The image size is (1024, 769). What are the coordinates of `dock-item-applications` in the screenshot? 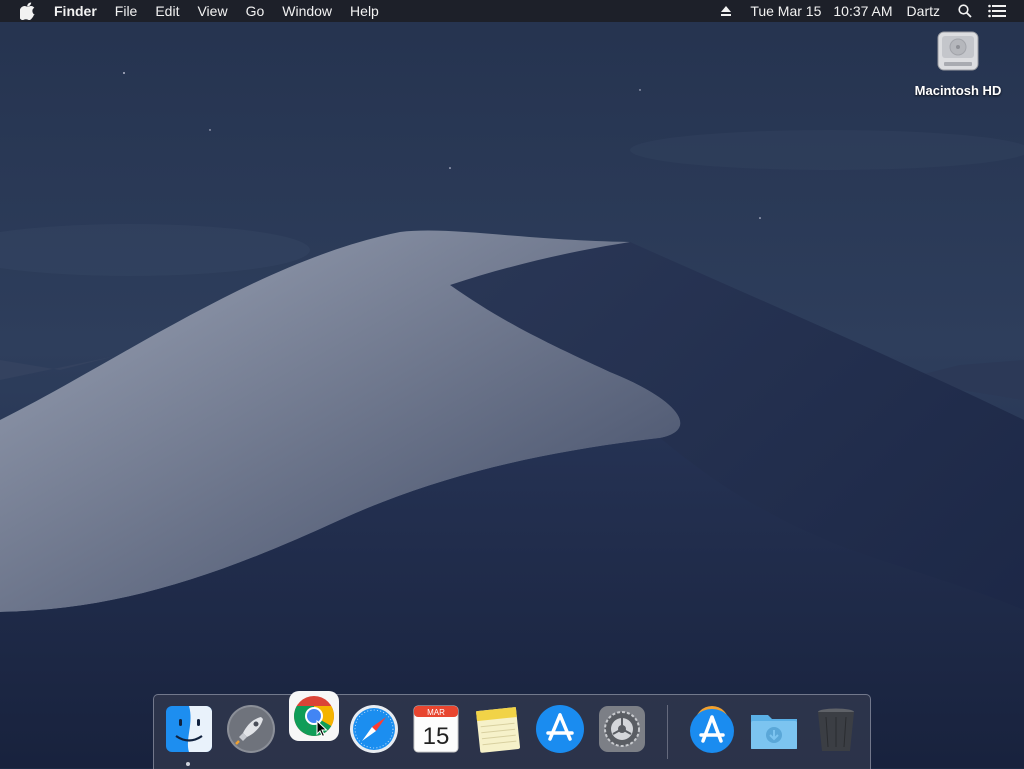 It's located at (712, 729).